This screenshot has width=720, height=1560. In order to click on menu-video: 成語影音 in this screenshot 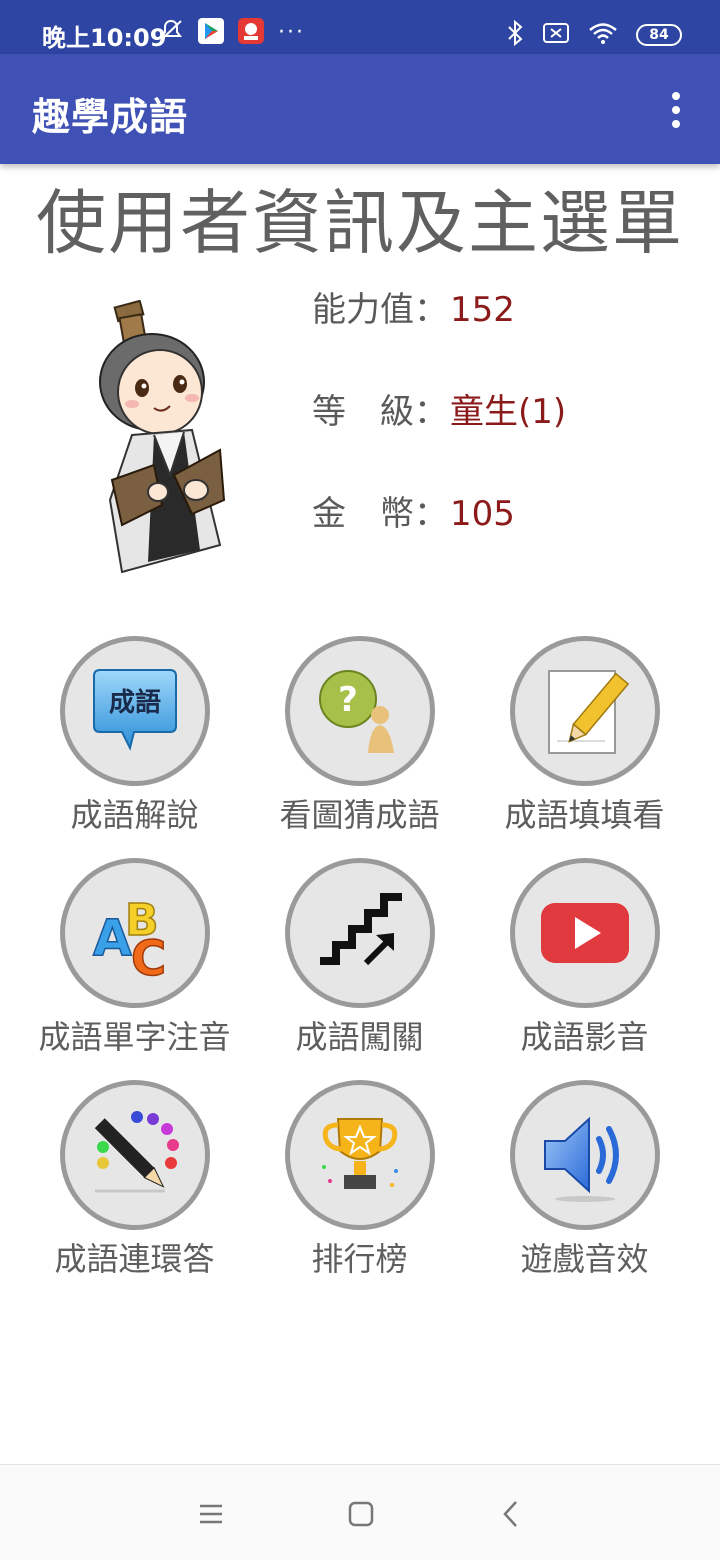, I will do `click(584, 958)`.